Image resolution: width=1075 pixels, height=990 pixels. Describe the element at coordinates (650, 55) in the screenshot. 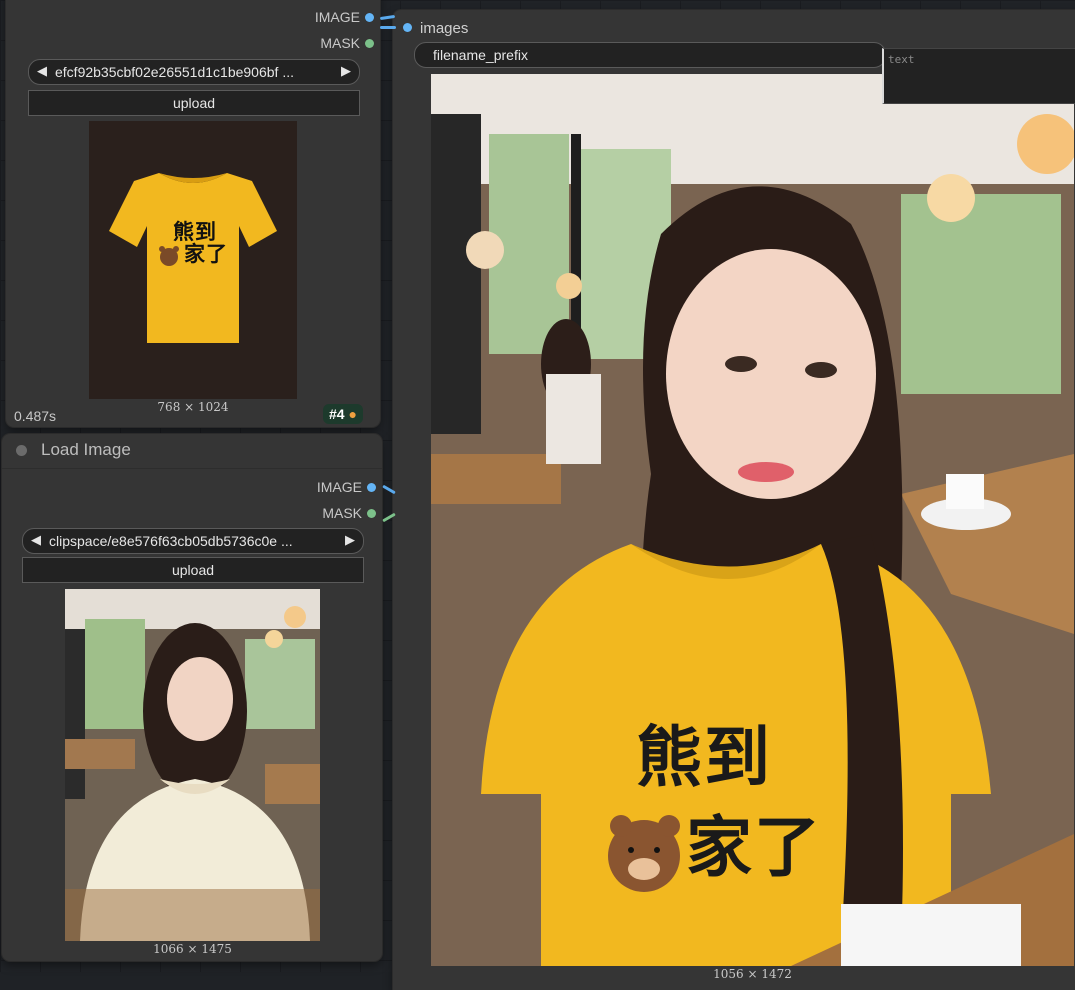

I see `filename-prefix-field: filename_prefix` at that location.